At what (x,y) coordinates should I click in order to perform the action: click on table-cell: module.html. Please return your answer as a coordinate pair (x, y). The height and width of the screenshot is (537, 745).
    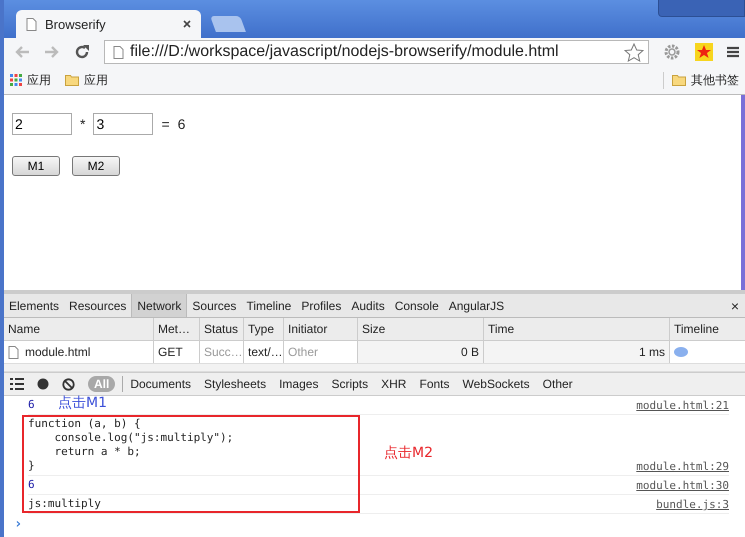
    Looking at the image, I should click on (79, 352).